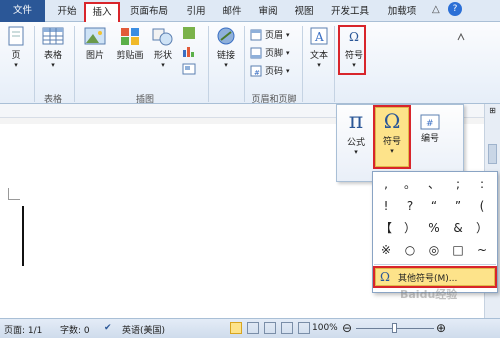 This screenshot has height=338, width=500. I want to click on minimize-ribbon-icon: △, so click(436, 9).